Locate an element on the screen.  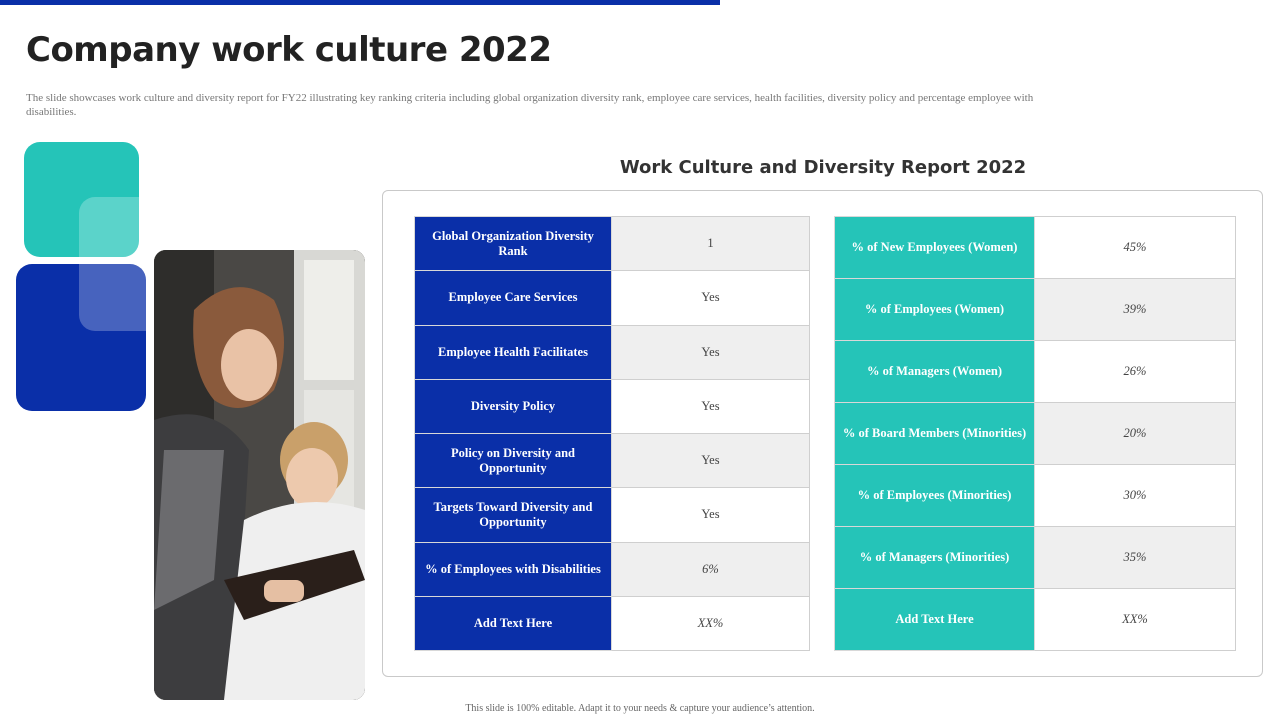
criteria-label: Employee Health Facilitates is located at coordinates (513, 352).